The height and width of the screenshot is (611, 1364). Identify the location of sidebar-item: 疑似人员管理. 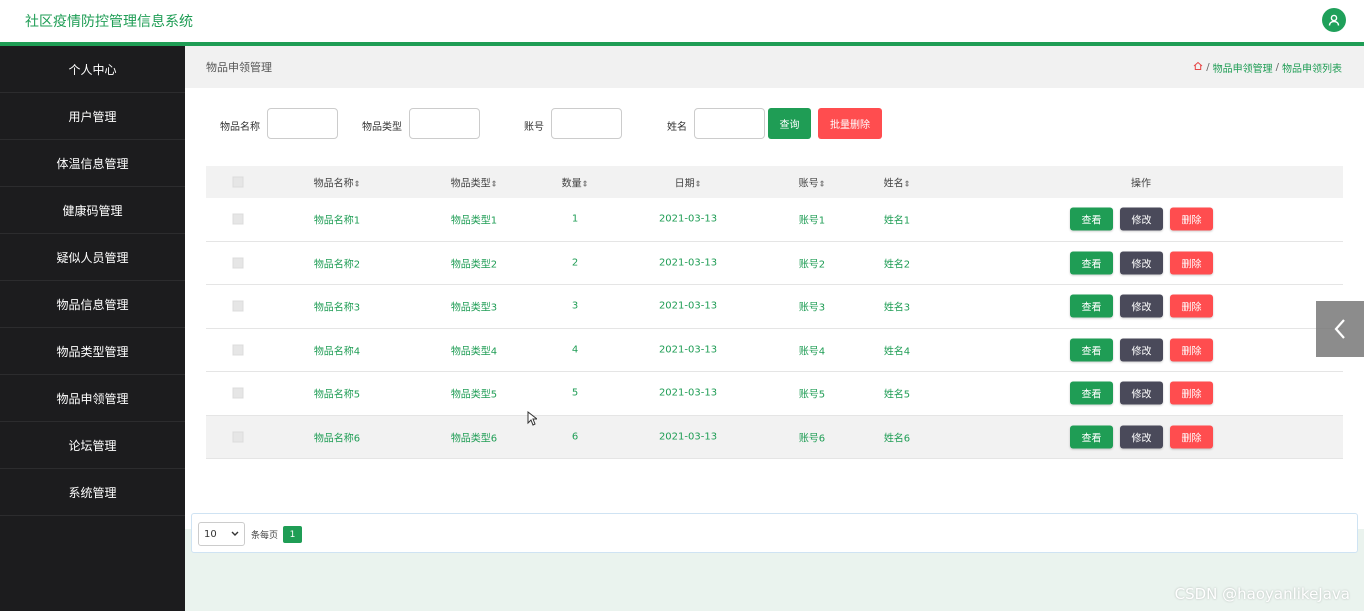
(92, 257).